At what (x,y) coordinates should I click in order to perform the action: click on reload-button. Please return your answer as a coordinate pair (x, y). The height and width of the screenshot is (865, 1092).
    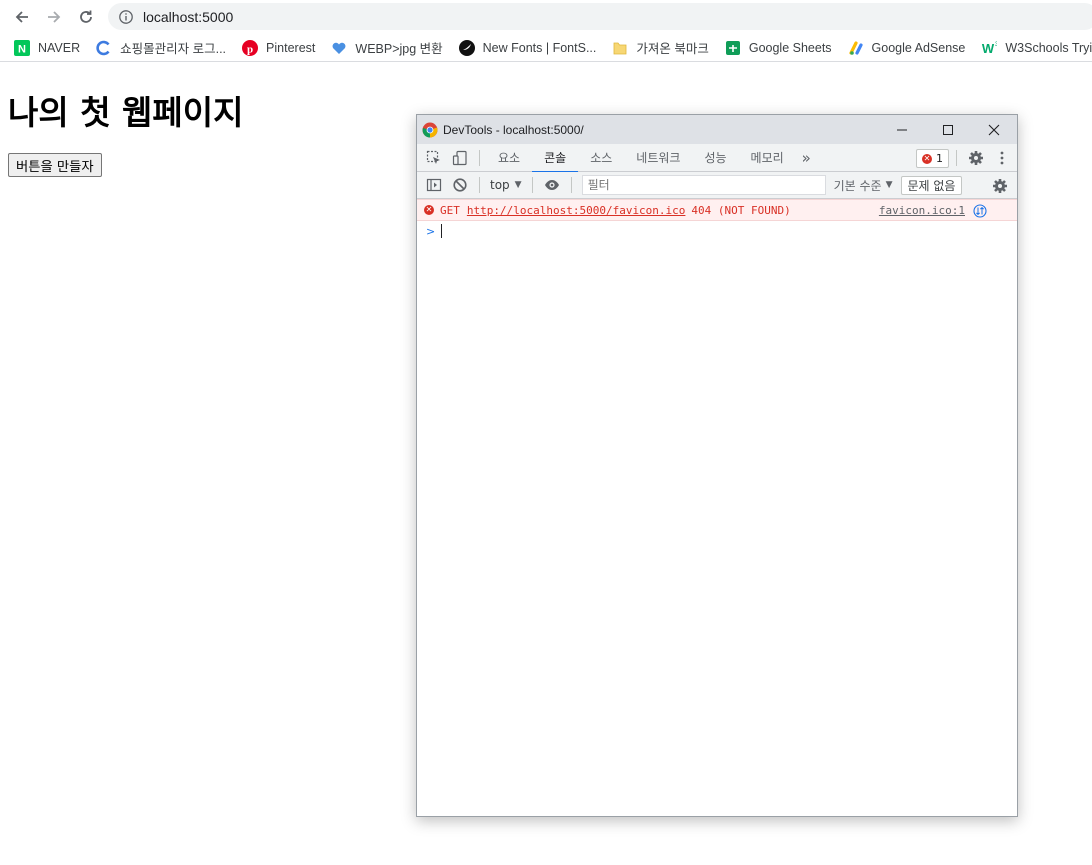
    Looking at the image, I should click on (86, 17).